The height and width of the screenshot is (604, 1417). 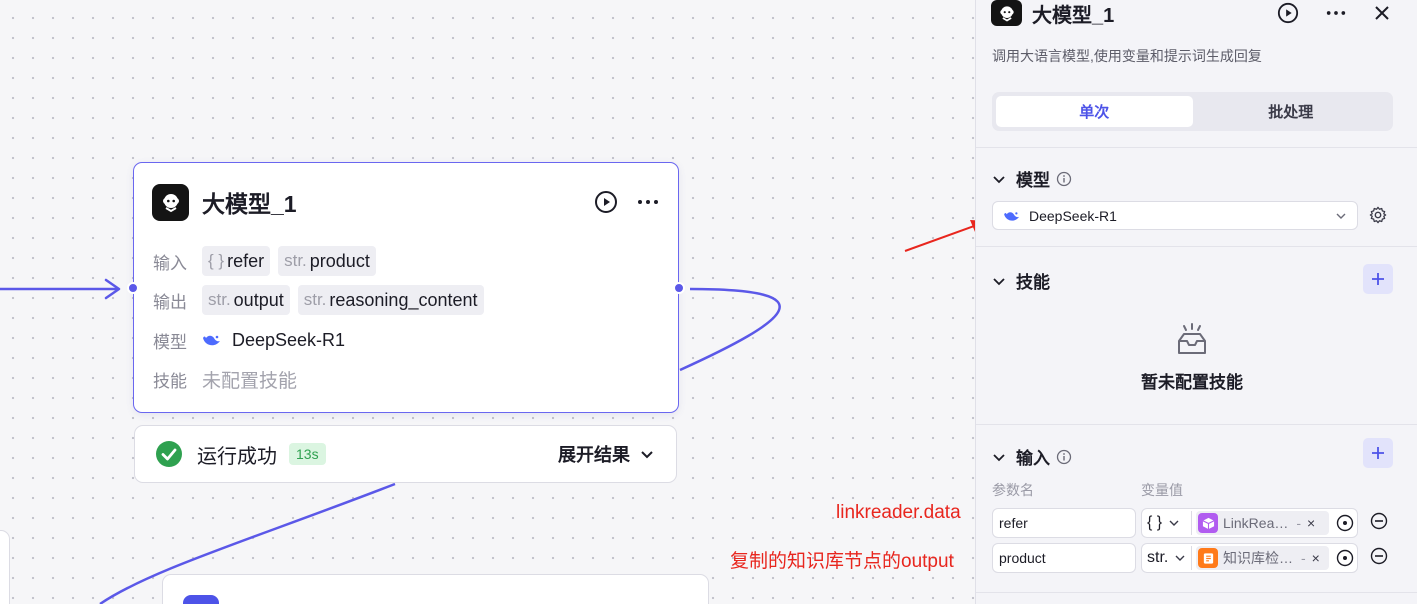 What do you see at coordinates (1208, 523) in the screenshot?
I see `cube-icon` at bounding box center [1208, 523].